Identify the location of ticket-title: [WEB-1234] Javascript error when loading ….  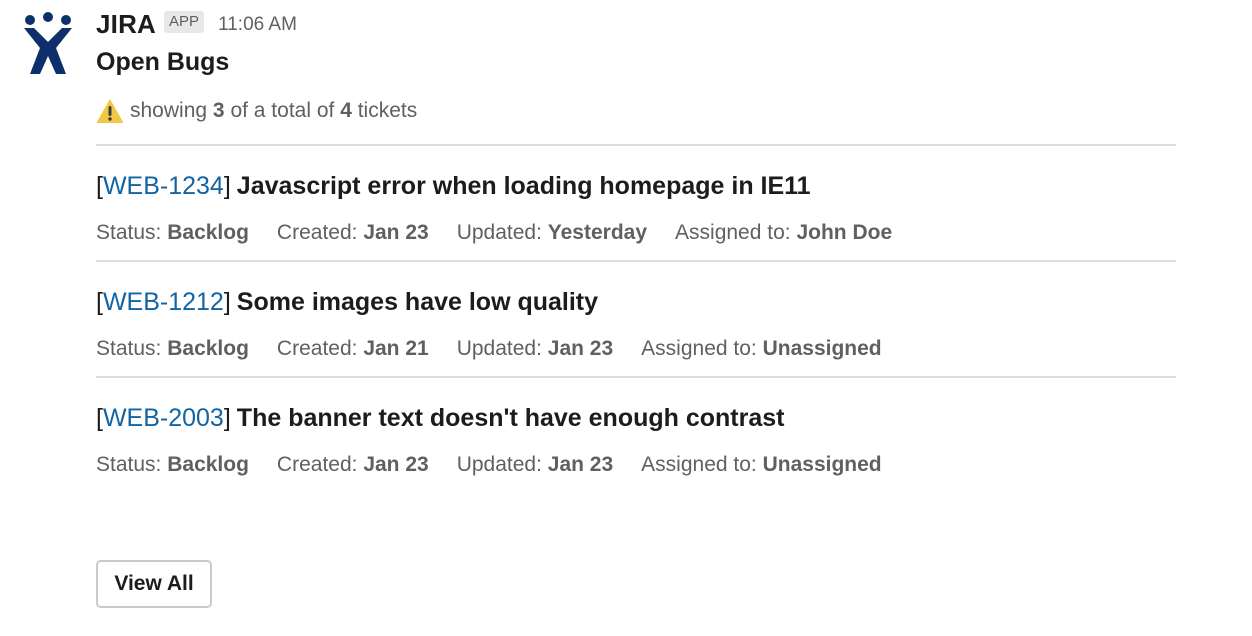
(636, 186).